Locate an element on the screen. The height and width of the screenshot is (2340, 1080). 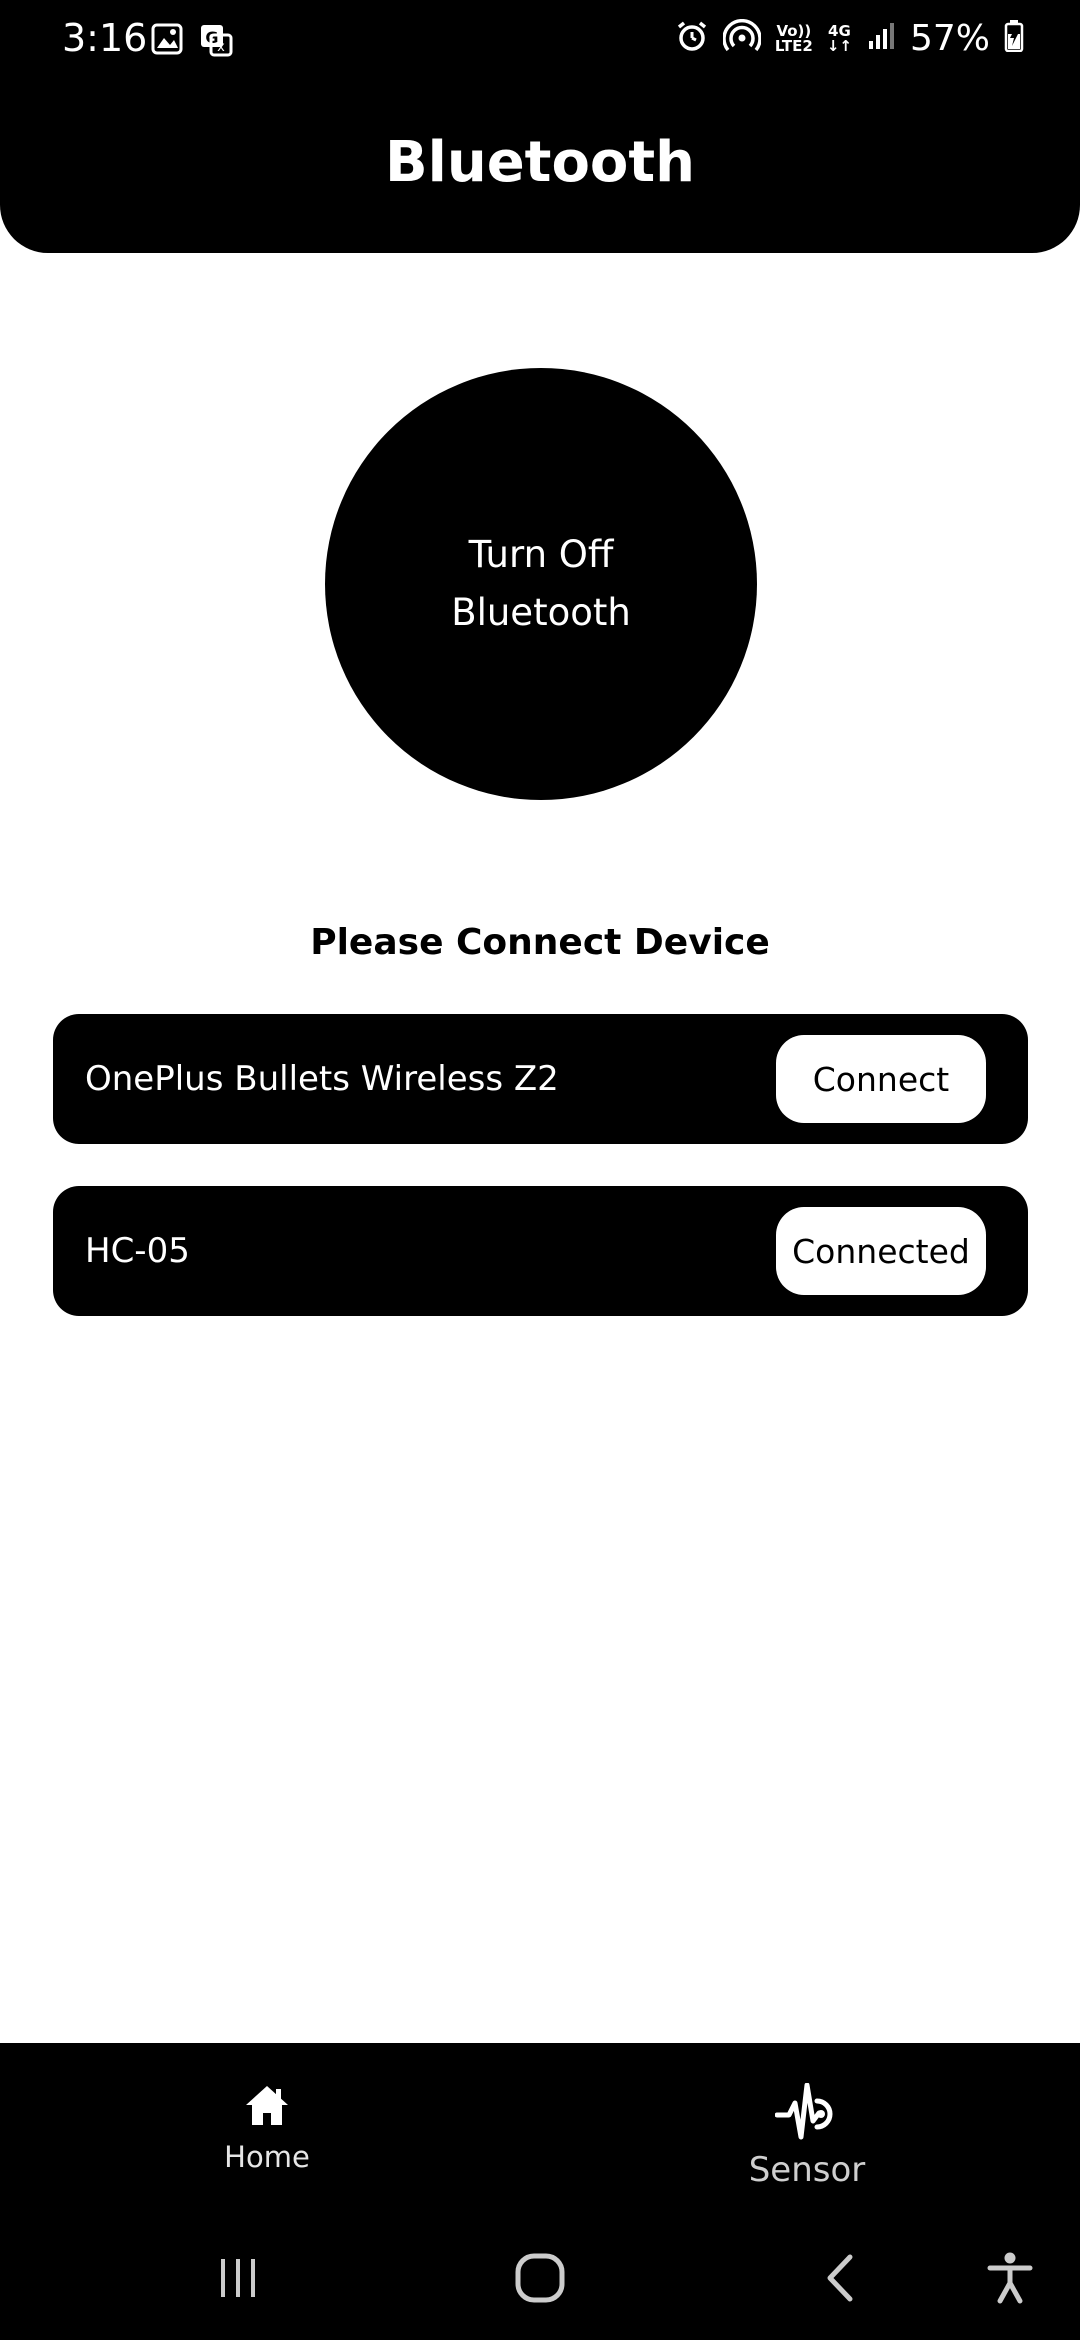
home-icon is located at coordinates (267, 2109).